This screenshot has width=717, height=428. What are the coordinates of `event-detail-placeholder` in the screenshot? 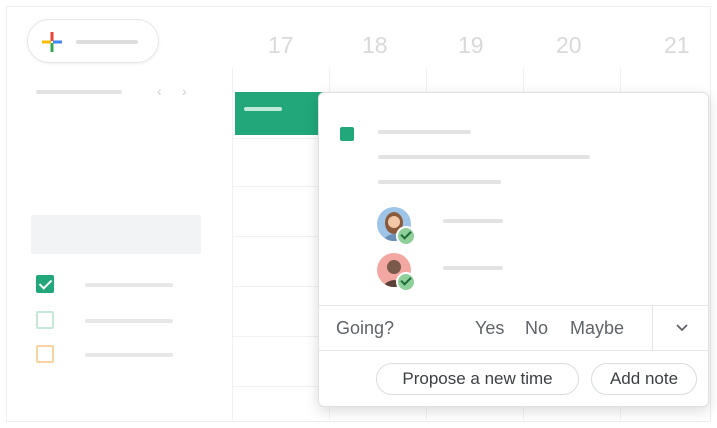 It's located at (439, 182).